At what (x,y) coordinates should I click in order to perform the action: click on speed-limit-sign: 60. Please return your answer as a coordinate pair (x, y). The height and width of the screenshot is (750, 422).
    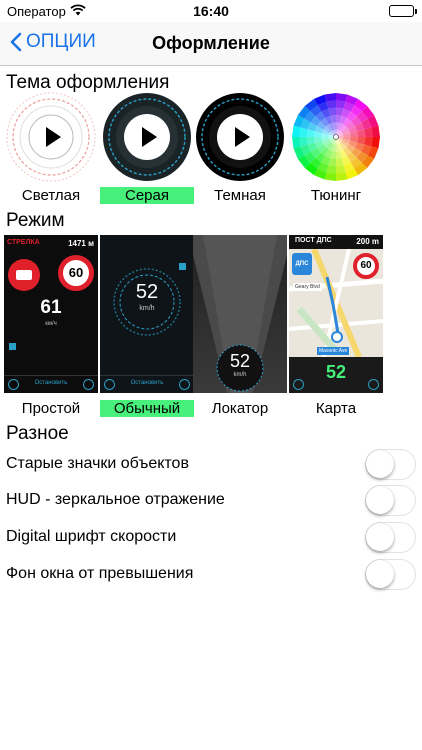
    Looking at the image, I should click on (76, 273).